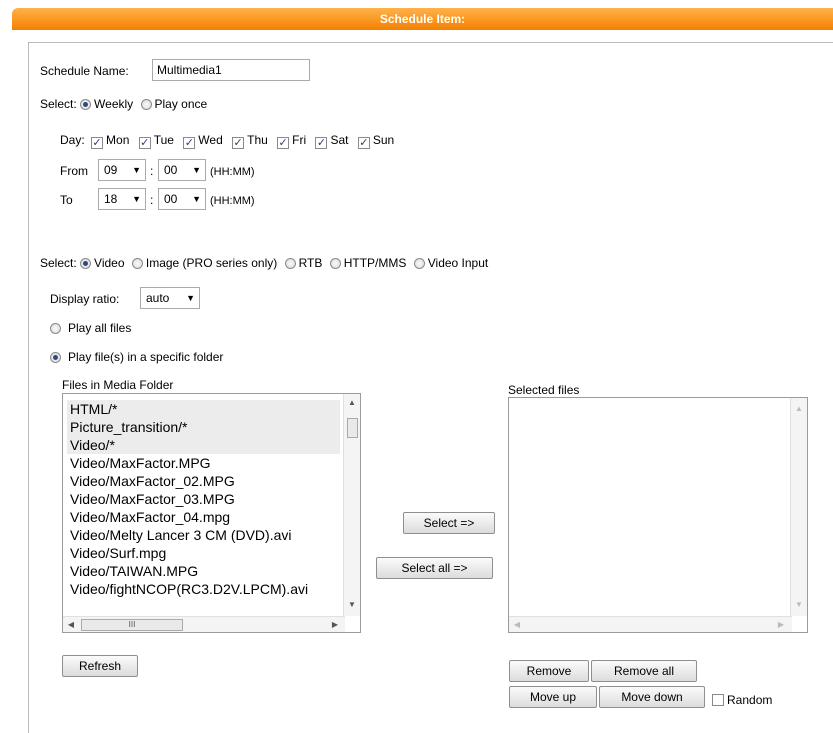 The height and width of the screenshot is (733, 833). What do you see at coordinates (203, 553) in the screenshot?
I see `list-item: Video/Surf.mpg` at bounding box center [203, 553].